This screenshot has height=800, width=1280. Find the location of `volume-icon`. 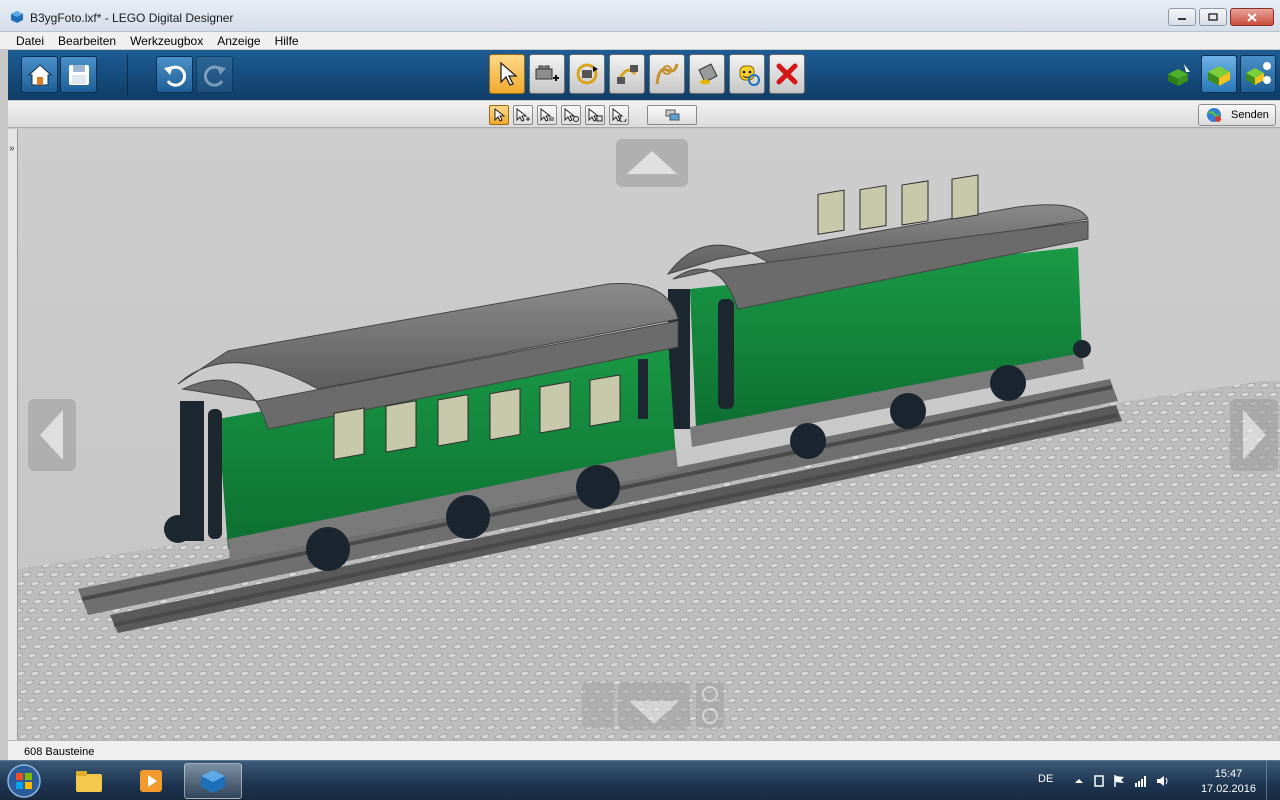

volume-icon is located at coordinates (1163, 781).